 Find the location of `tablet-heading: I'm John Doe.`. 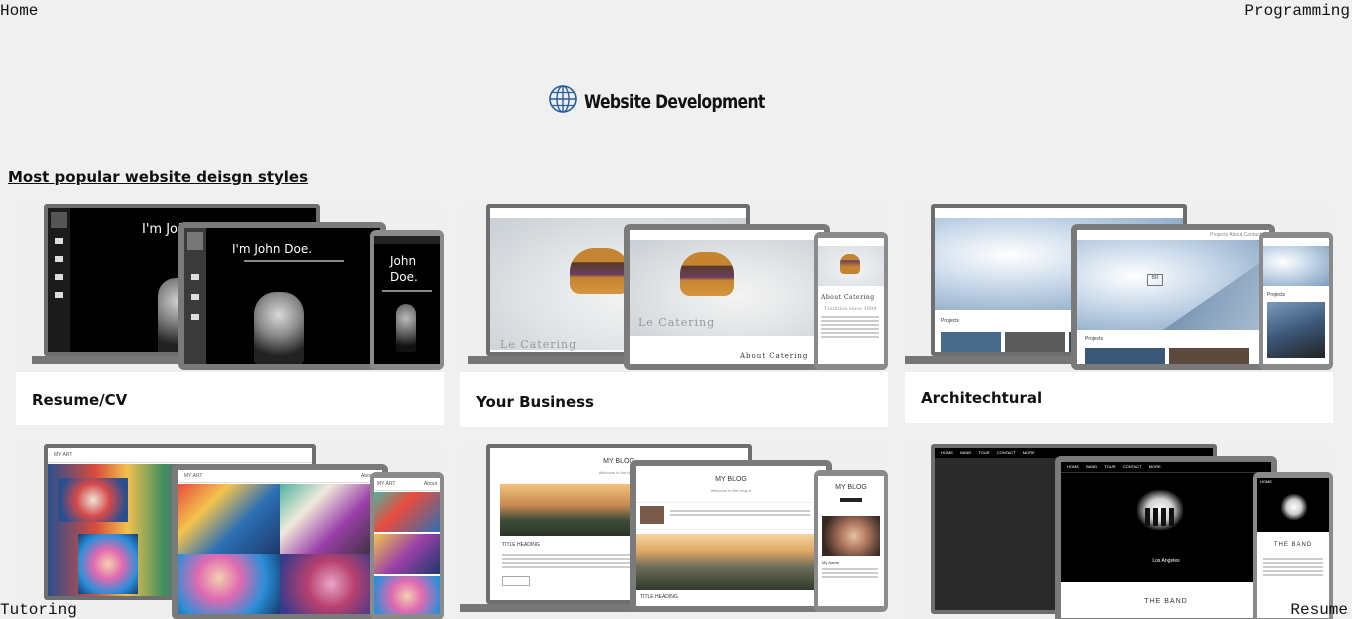

tablet-heading: I'm John Doe. is located at coordinates (272, 249).